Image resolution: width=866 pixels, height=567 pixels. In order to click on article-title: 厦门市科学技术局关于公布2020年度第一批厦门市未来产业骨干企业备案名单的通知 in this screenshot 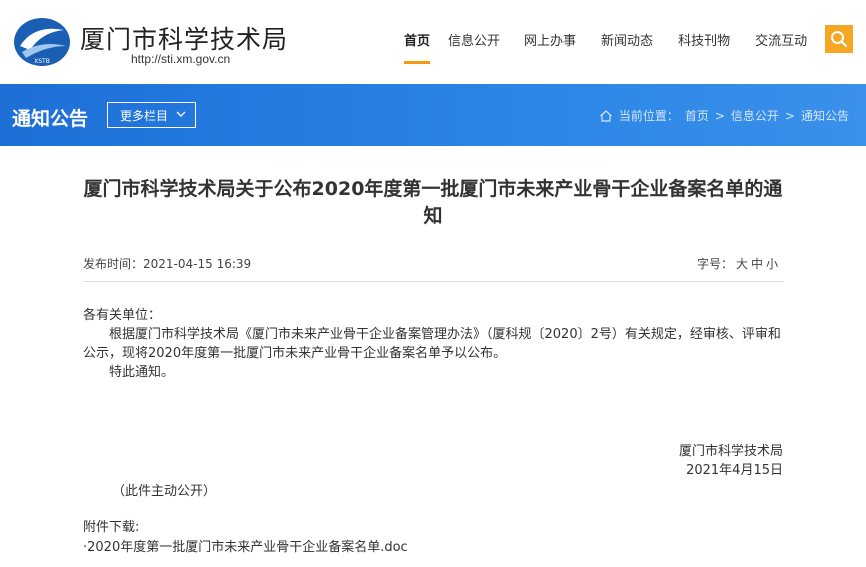, I will do `click(433, 202)`.